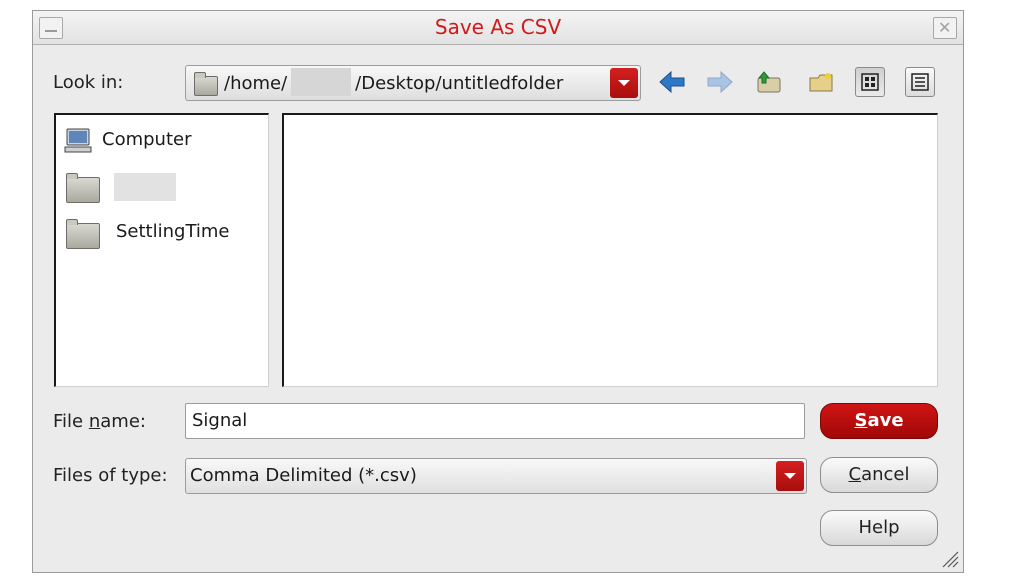  I want to click on list-view-button, so click(870, 82).